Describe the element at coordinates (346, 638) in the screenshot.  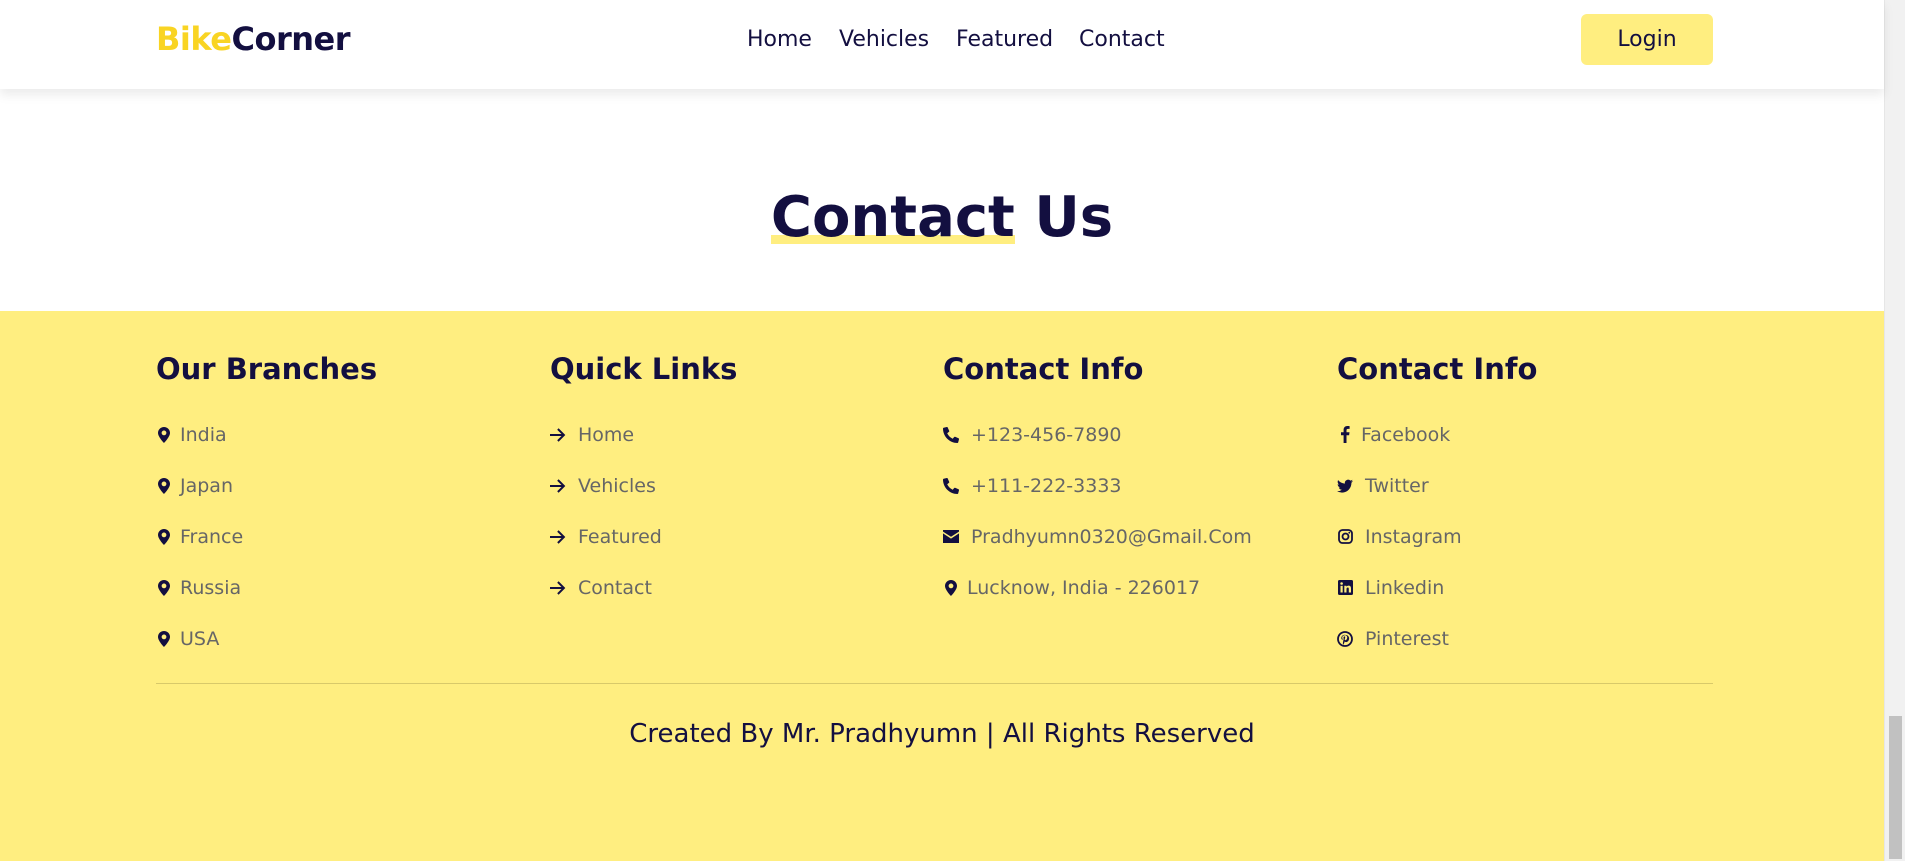
I see `branch-link: USA` at that location.